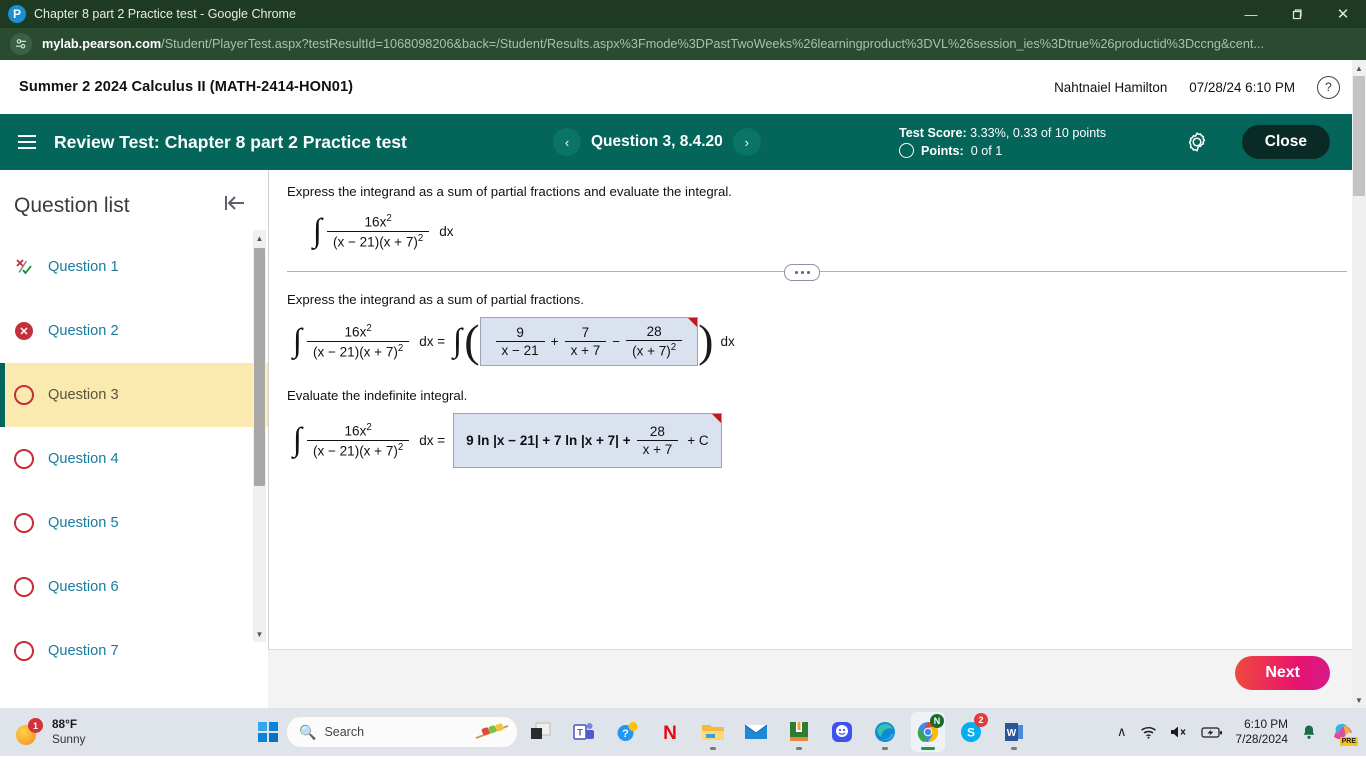  What do you see at coordinates (134, 267) in the screenshot?
I see `sidebar-item-question-1: Question 1` at bounding box center [134, 267].